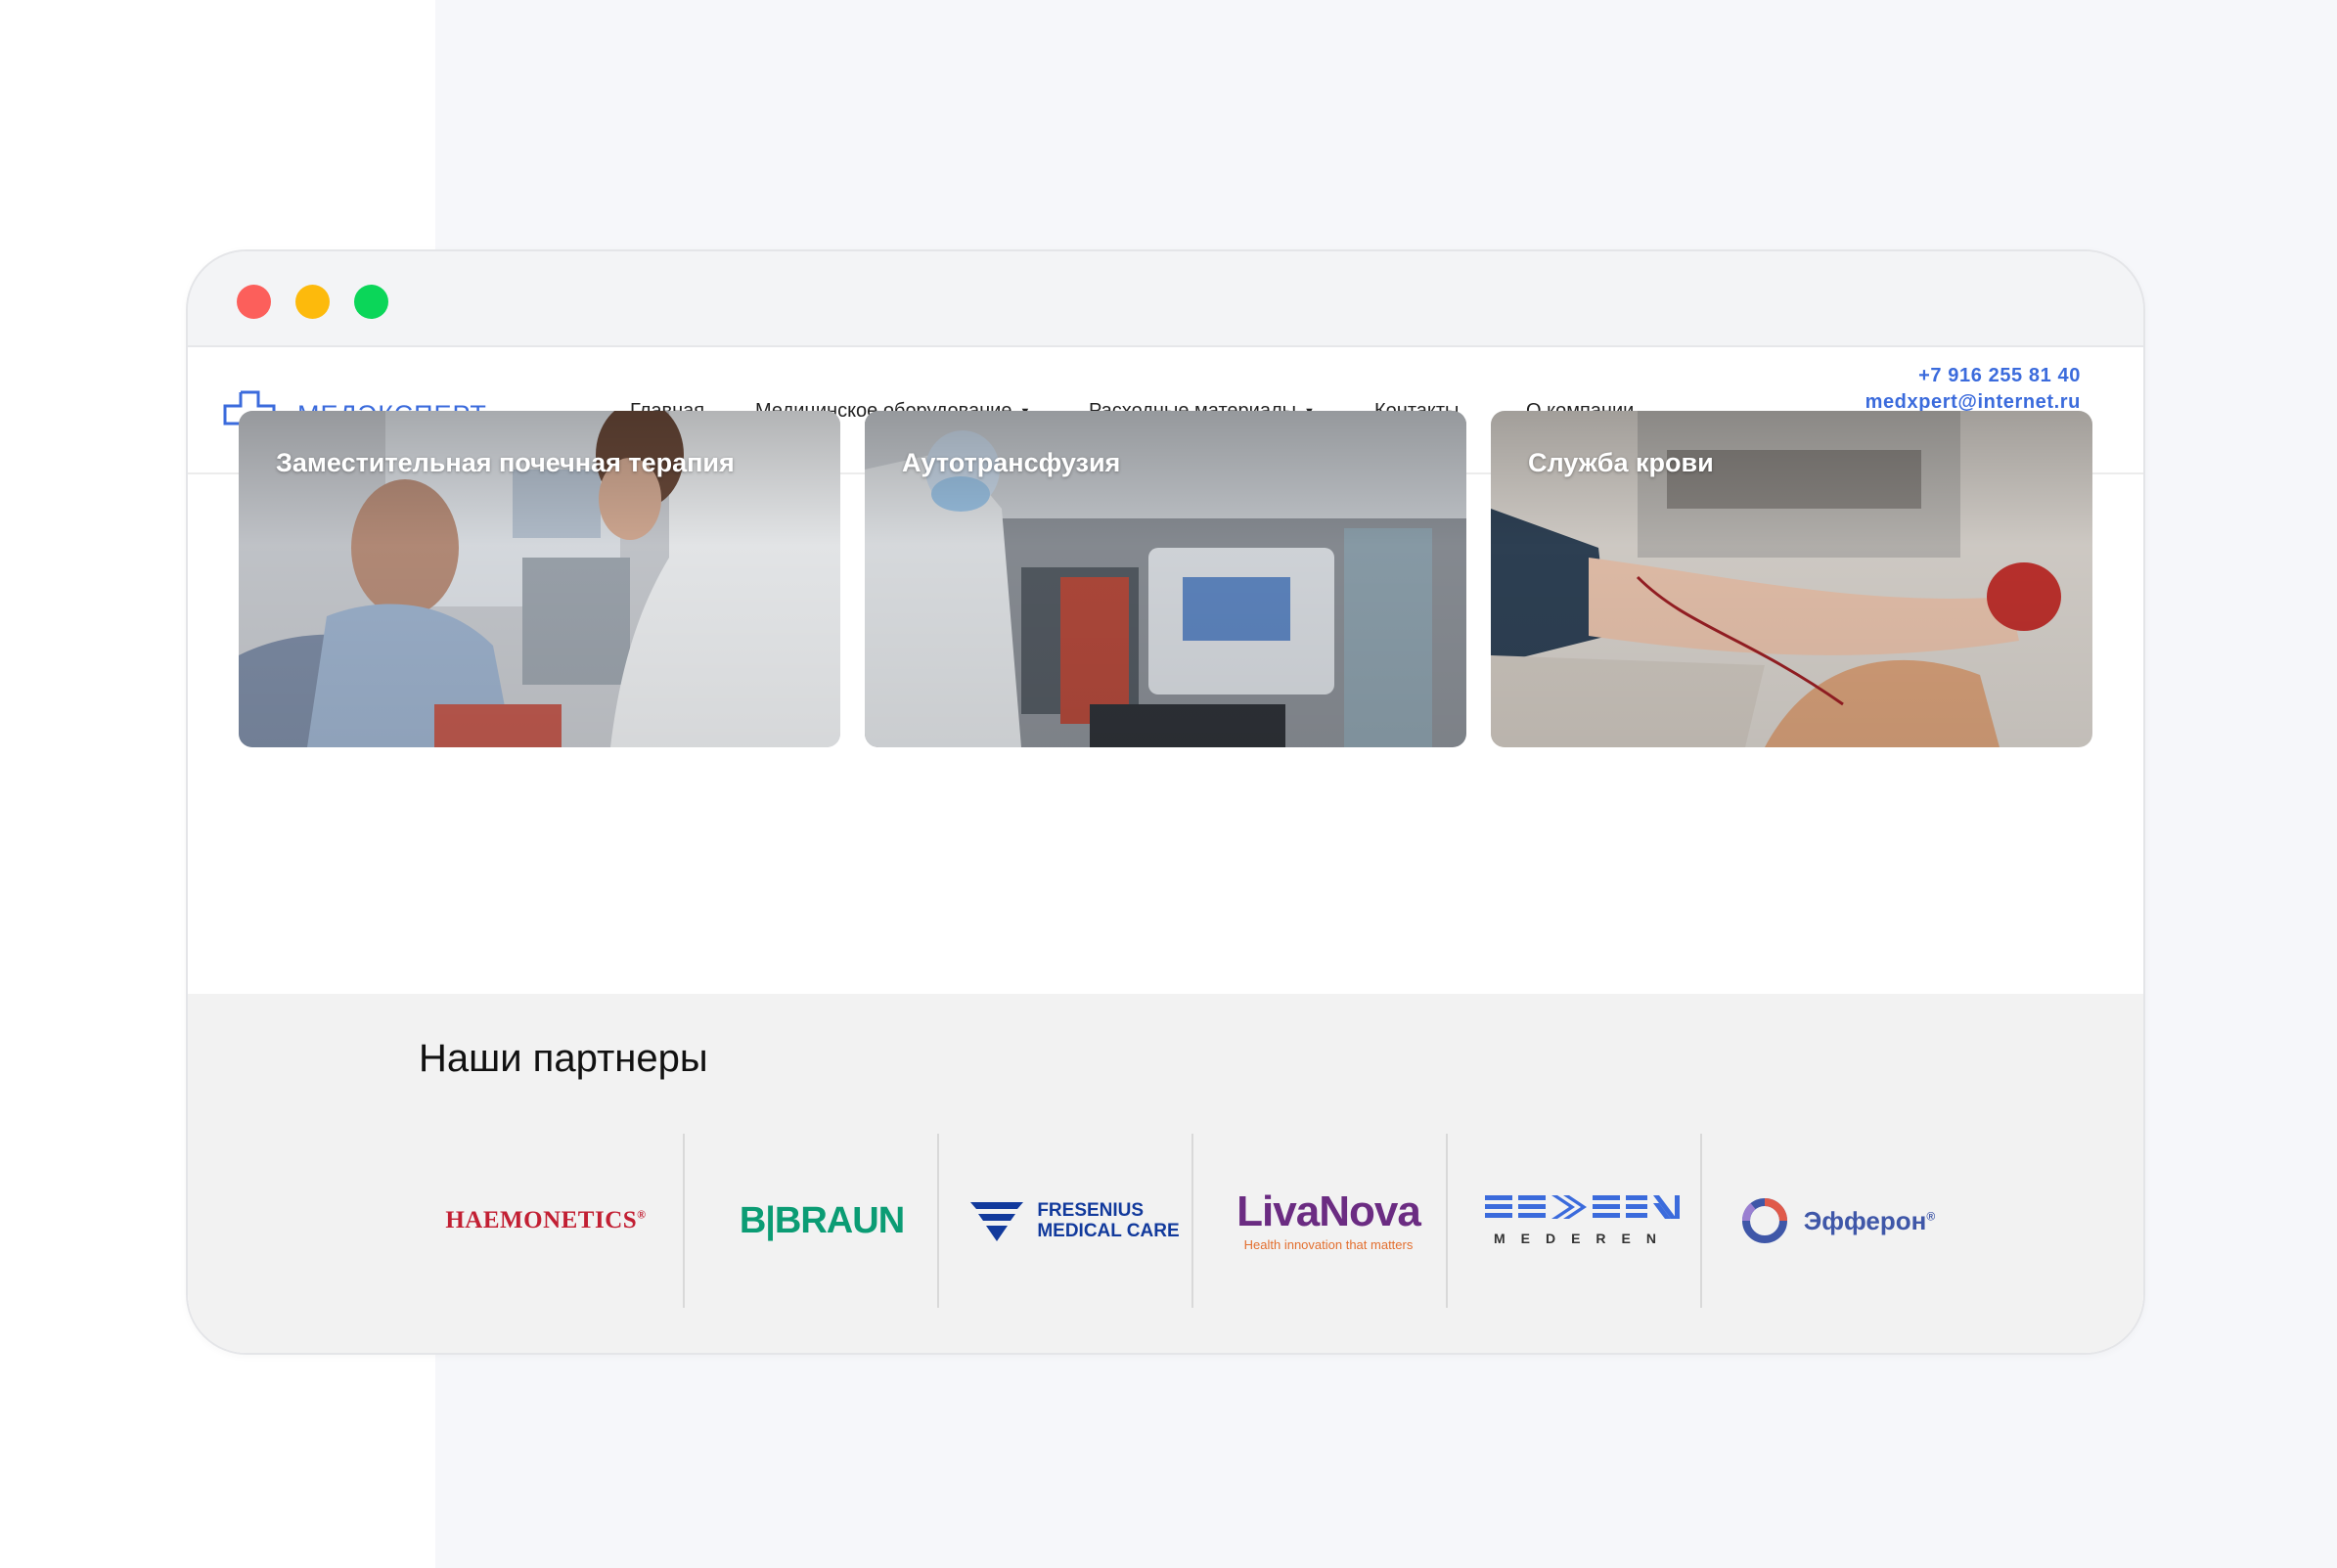  I want to click on logo-text: FRESENIUS MEDICAL CARE, so click(1108, 1220).